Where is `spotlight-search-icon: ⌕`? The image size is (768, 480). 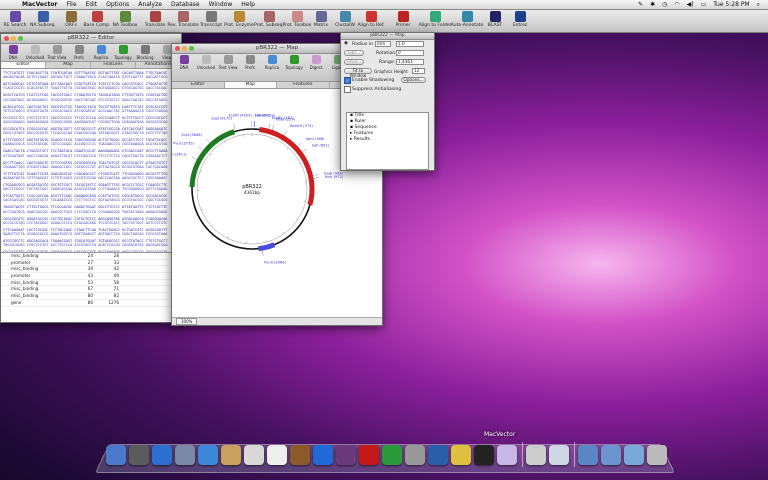
spotlight-search-icon: ⌕ is located at coordinates (758, 5).